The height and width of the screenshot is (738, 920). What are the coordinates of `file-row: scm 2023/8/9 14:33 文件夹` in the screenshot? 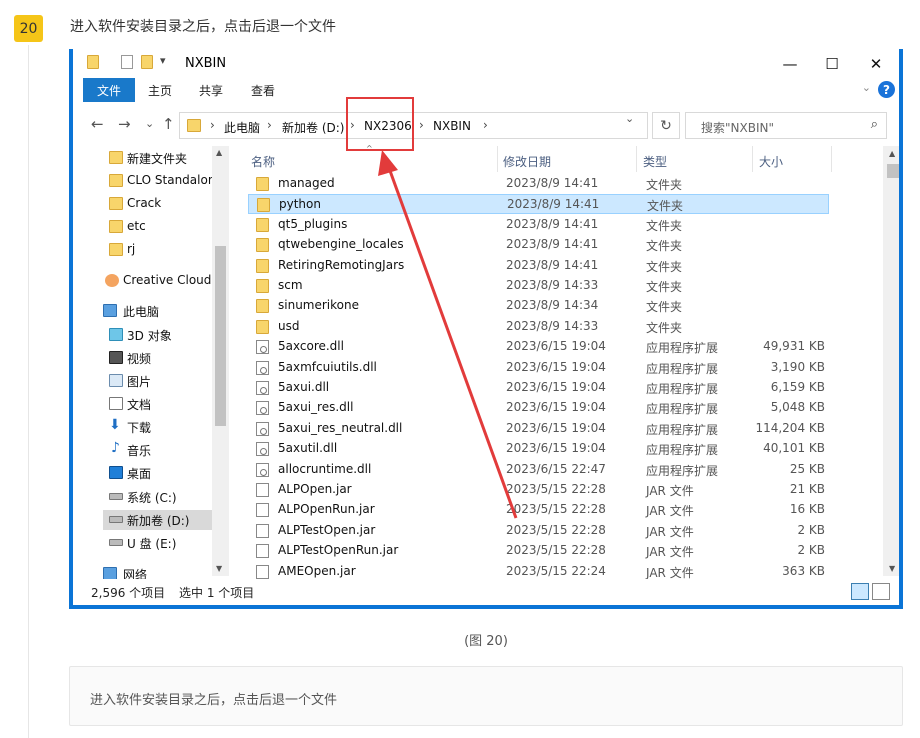 It's located at (538, 286).